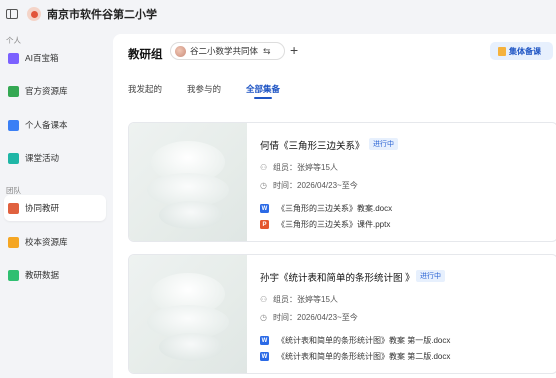  Describe the element at coordinates (294, 50) in the screenshot. I see `add-group-button: +` at that location.